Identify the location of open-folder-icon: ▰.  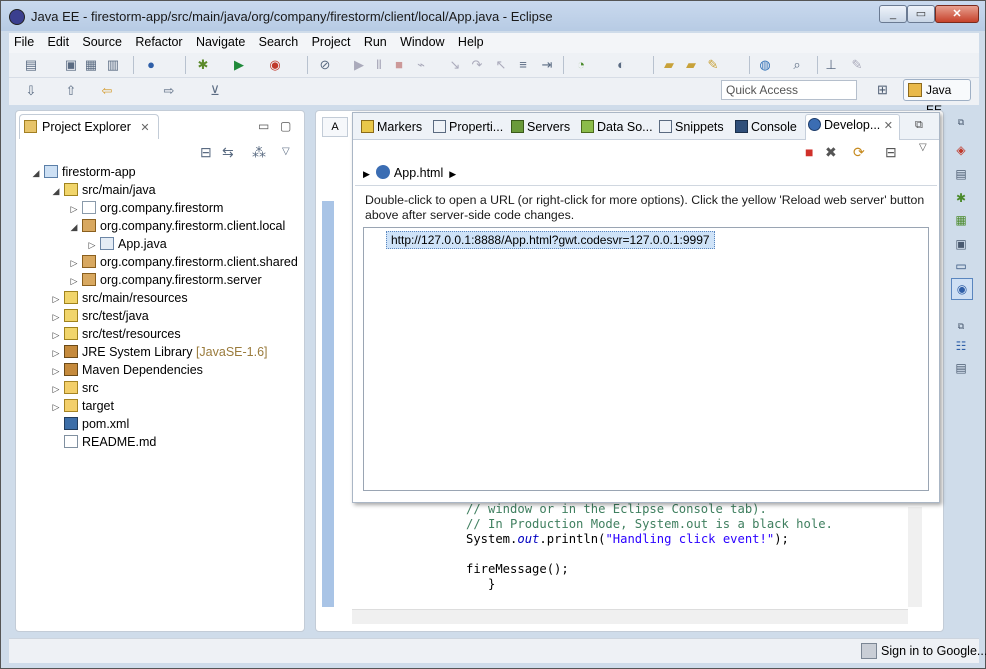
(669, 65).